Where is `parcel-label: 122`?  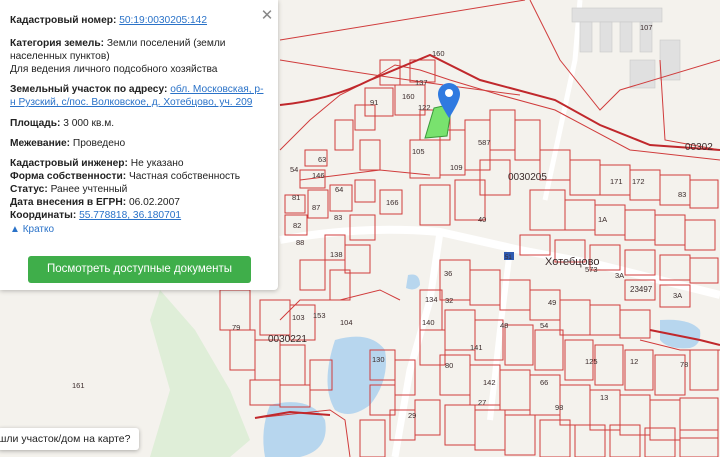
parcel-label: 122 is located at coordinates (424, 107).